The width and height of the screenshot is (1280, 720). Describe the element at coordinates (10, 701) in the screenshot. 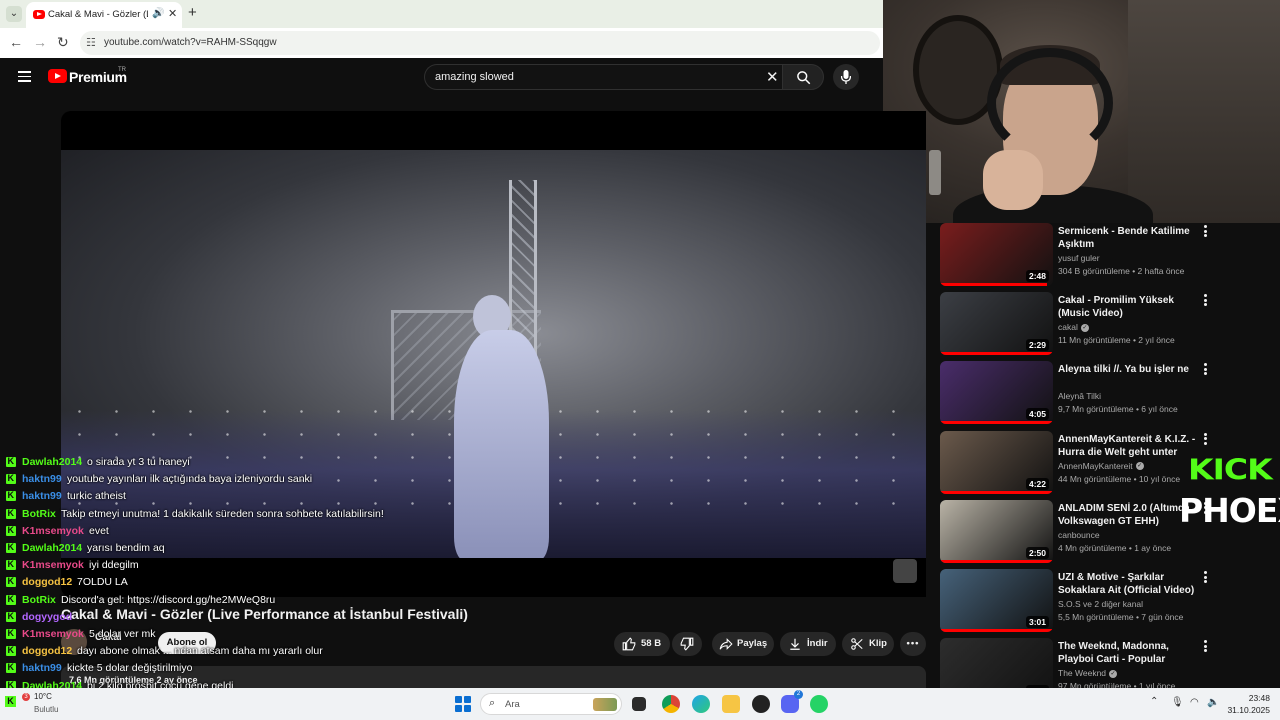

I see `kick-app-icon: K` at that location.